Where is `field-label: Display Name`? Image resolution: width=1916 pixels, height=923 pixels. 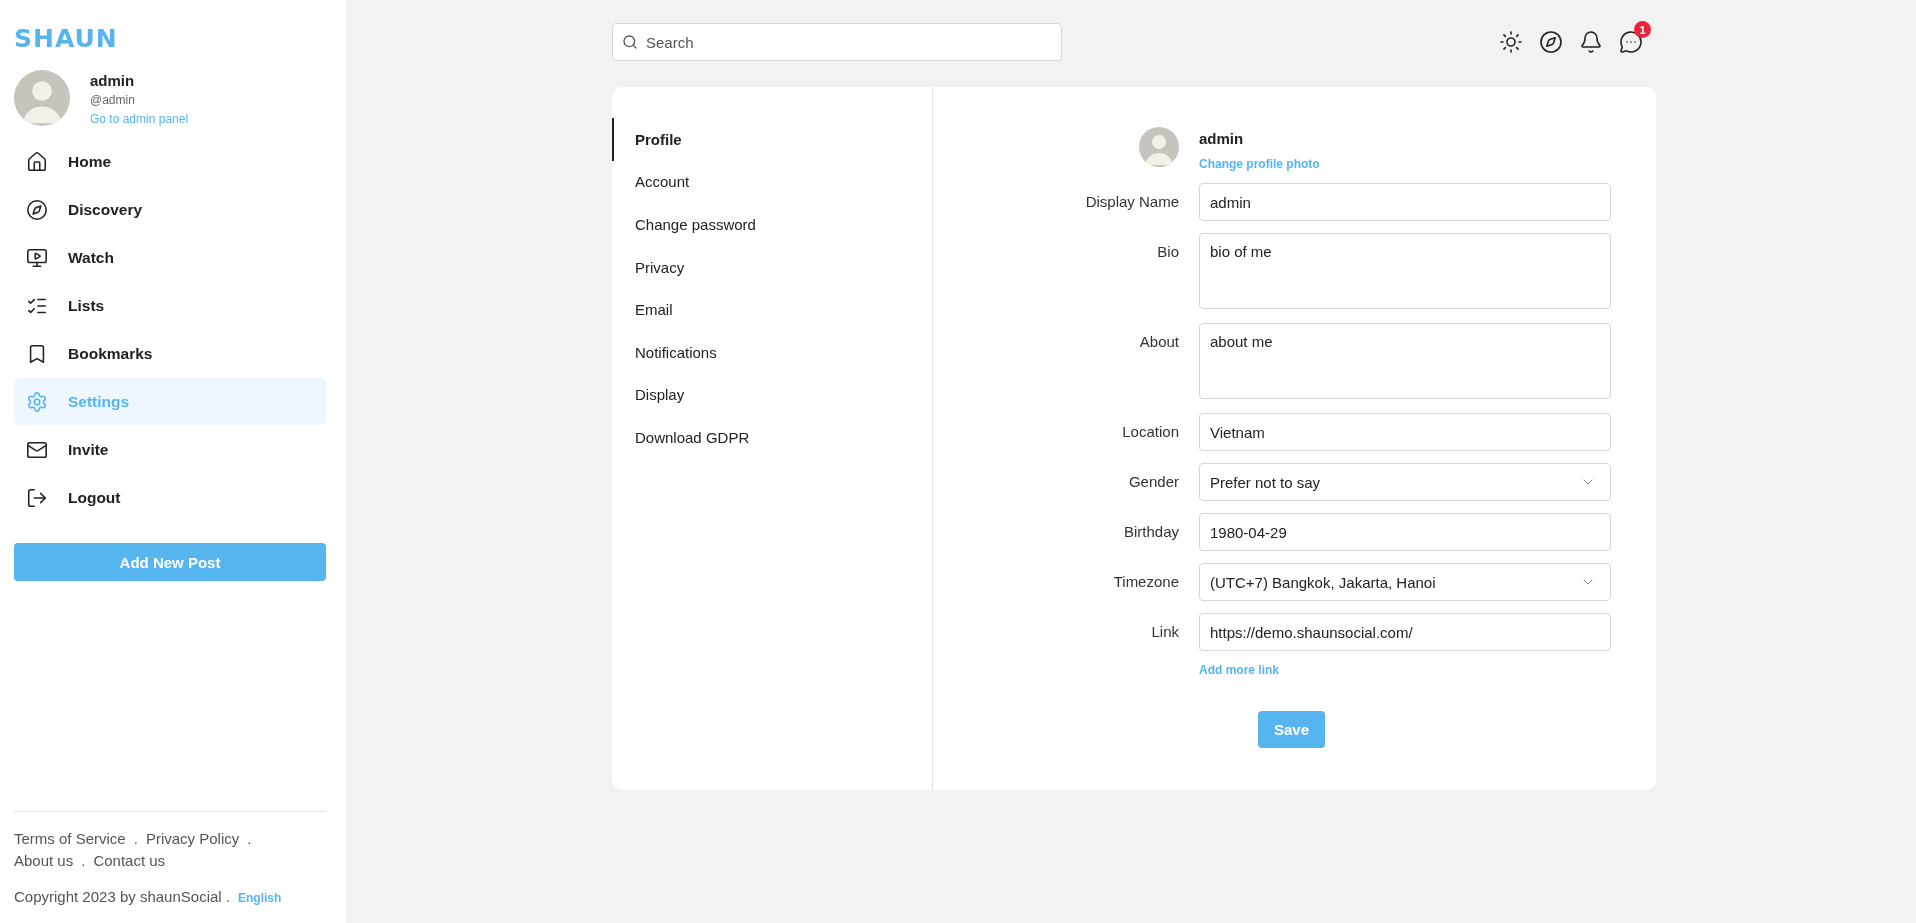 field-label: Display Name is located at coordinates (1132, 201).